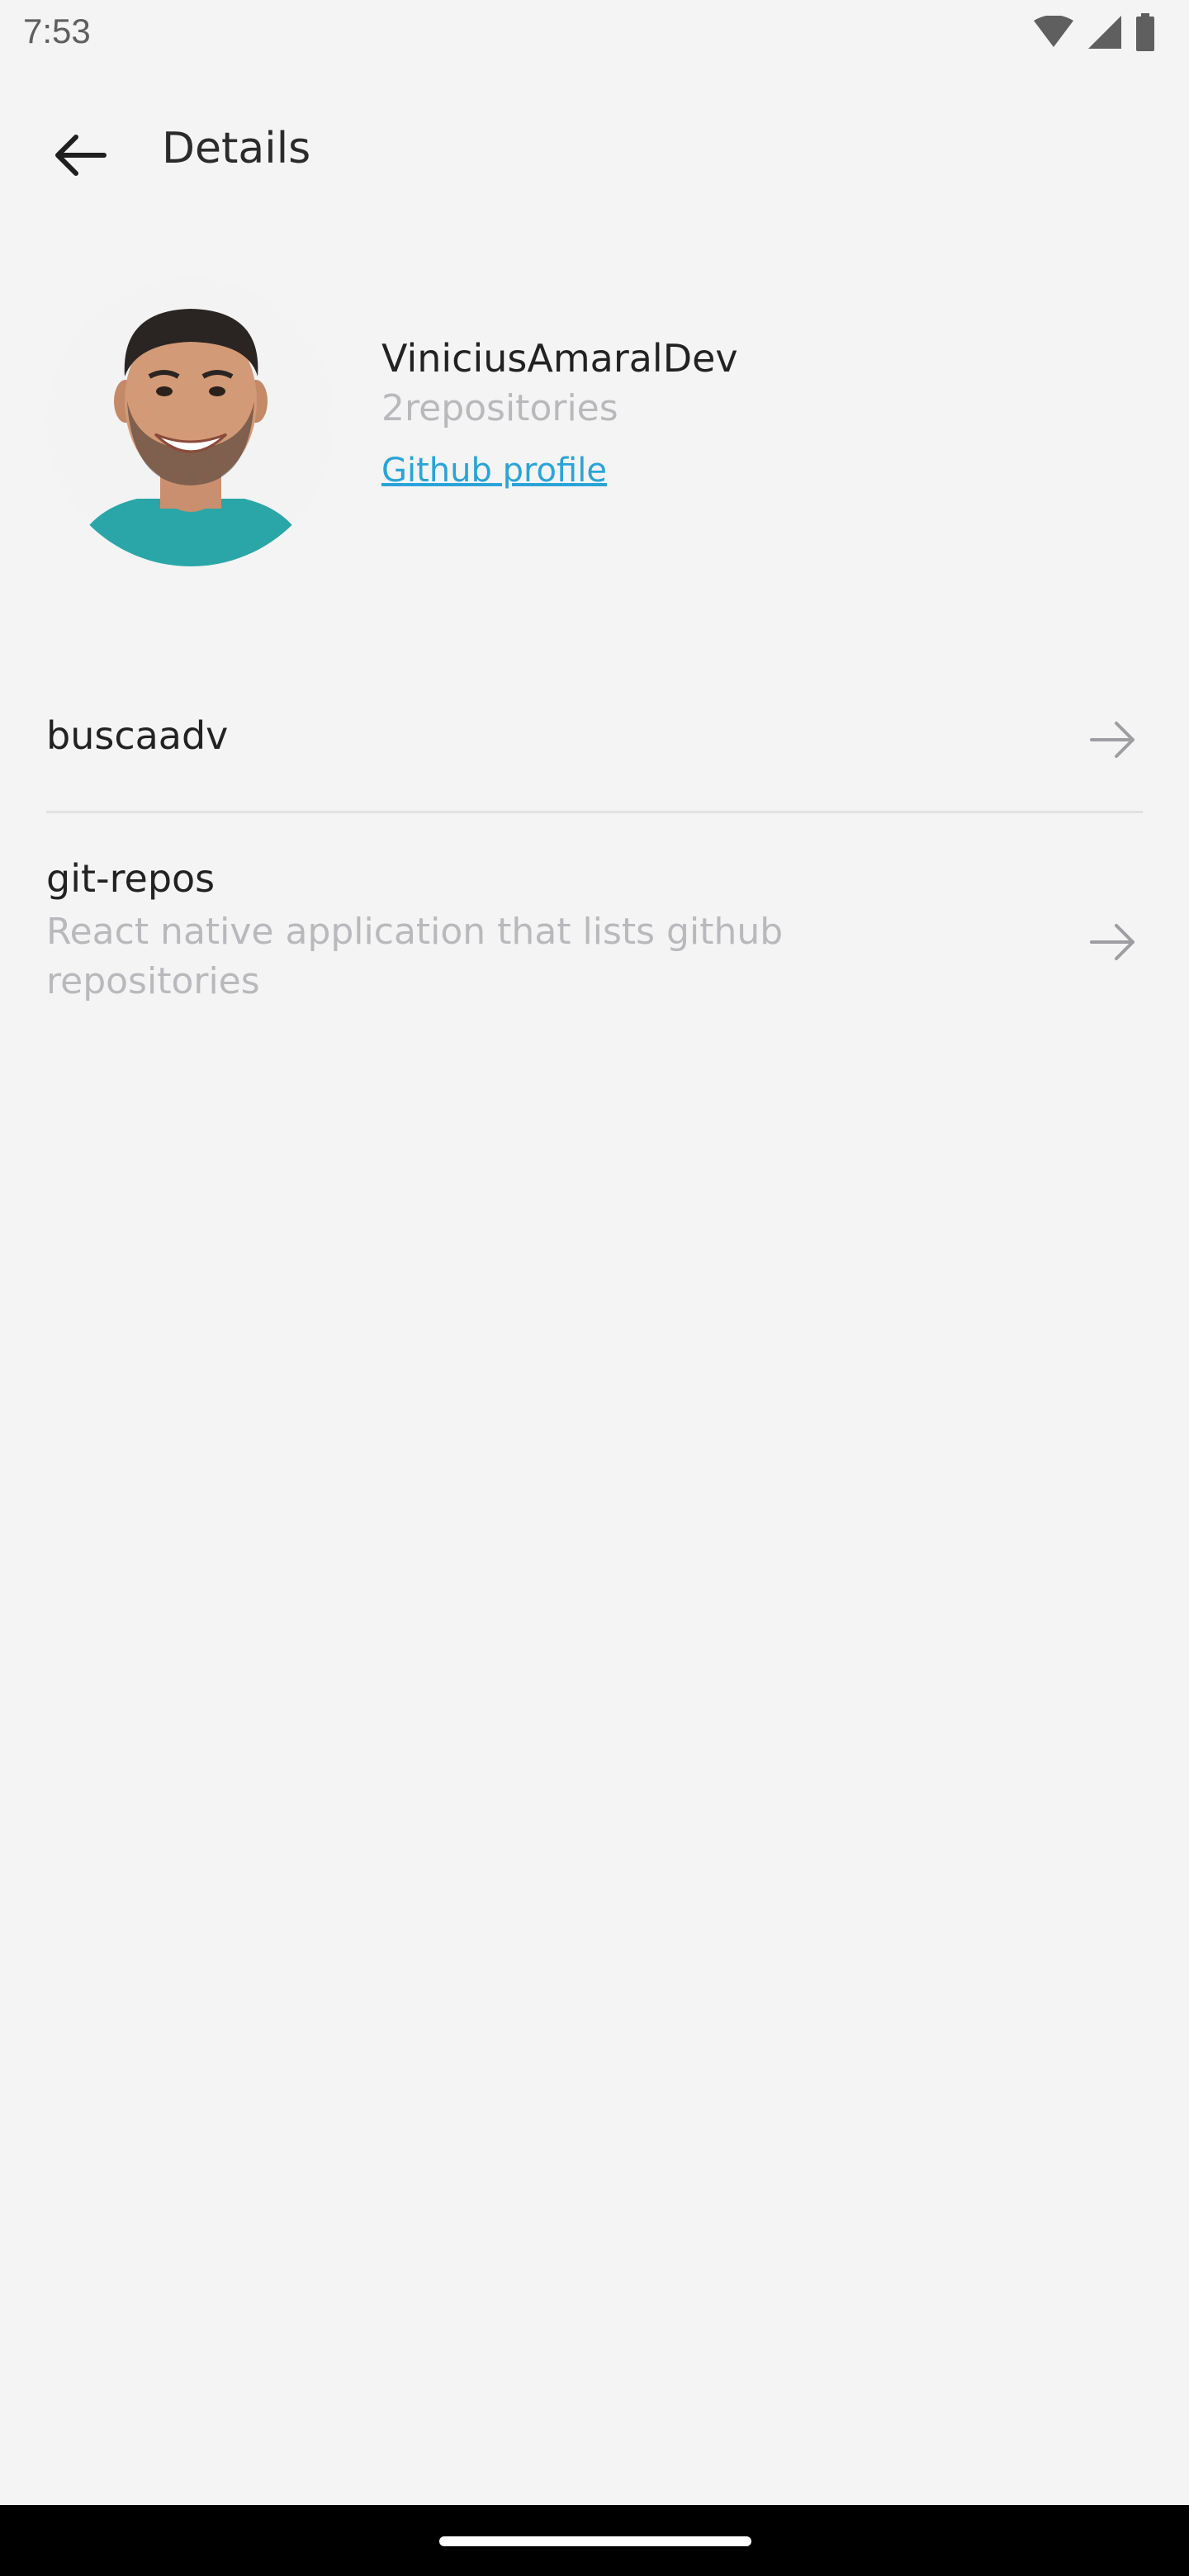 This screenshot has width=1189, height=2576. I want to click on github-profile-link: Github profile, so click(494, 471).